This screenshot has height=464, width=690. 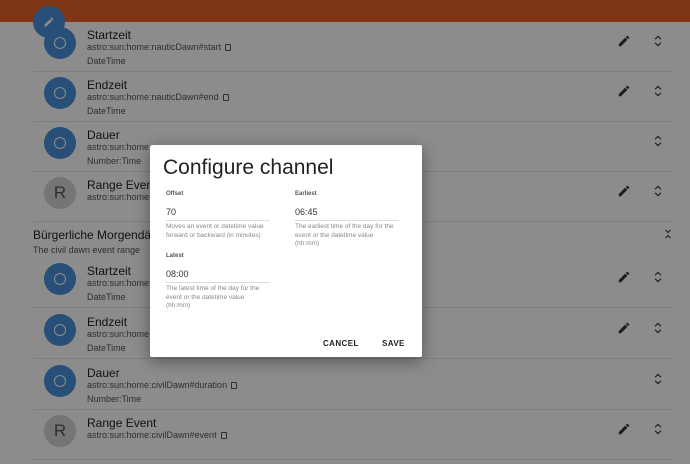 What do you see at coordinates (393, 343) in the screenshot?
I see `save-button: SAVE` at bounding box center [393, 343].